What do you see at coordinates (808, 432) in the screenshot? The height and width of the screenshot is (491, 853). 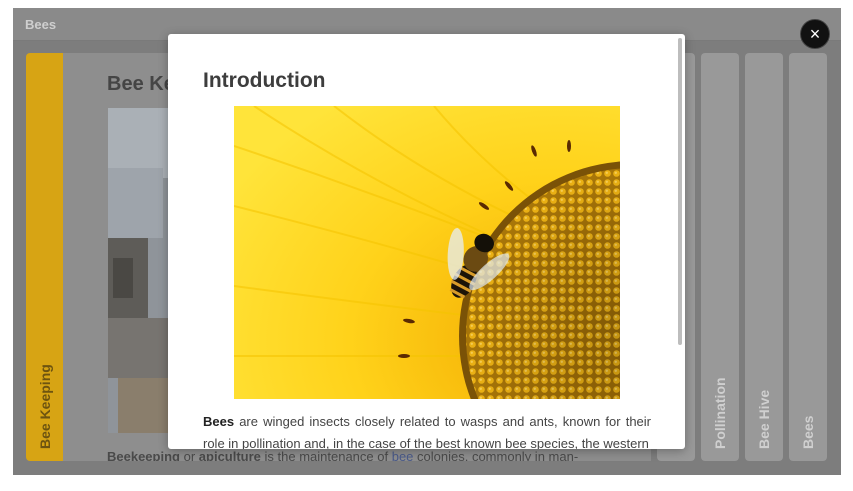 I see `panel-label-bees: Bees` at bounding box center [808, 432].